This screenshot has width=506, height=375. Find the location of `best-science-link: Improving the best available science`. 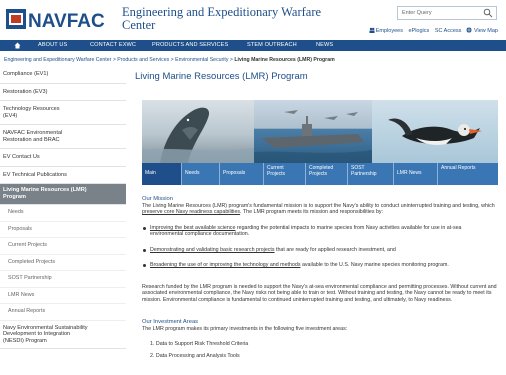

best-science-link: Improving the best available science is located at coordinates (192, 228).